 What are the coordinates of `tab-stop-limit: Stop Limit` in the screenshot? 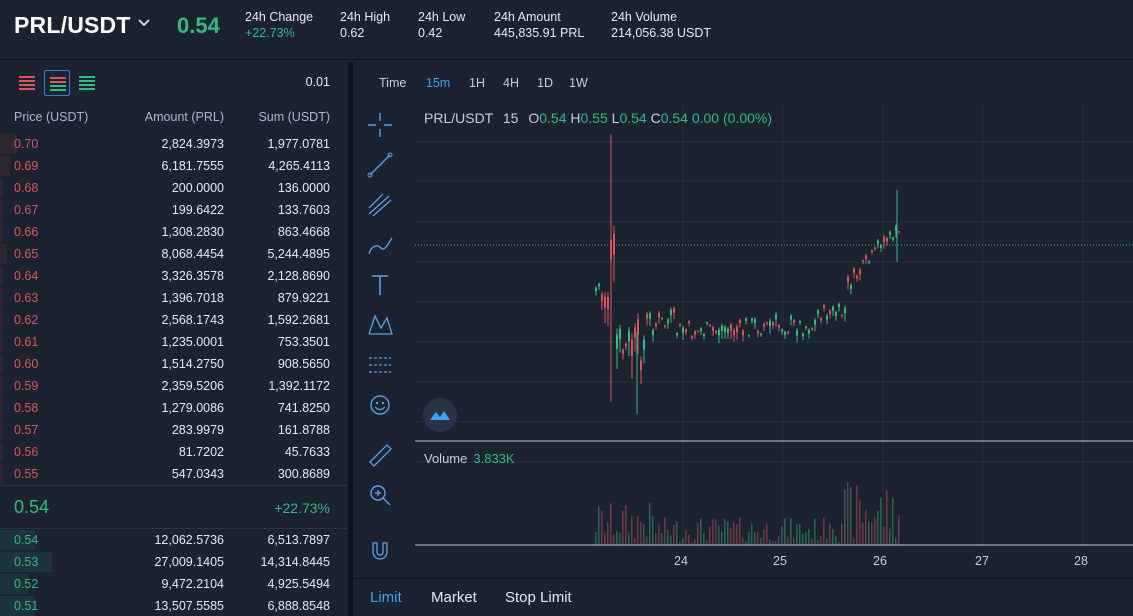 It's located at (538, 597).